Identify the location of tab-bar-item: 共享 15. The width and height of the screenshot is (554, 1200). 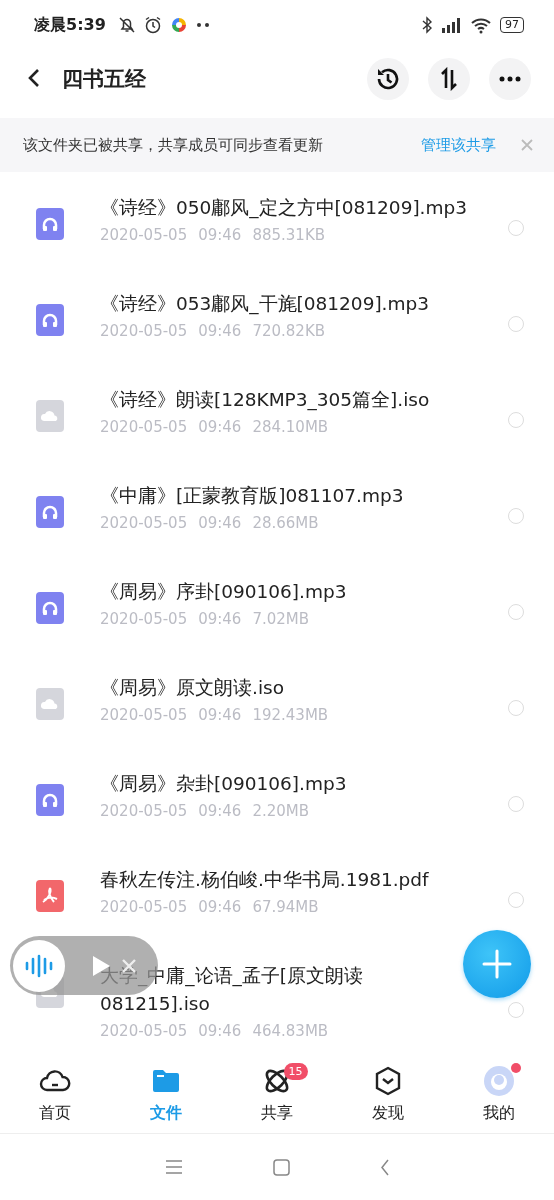
(277, 1094).